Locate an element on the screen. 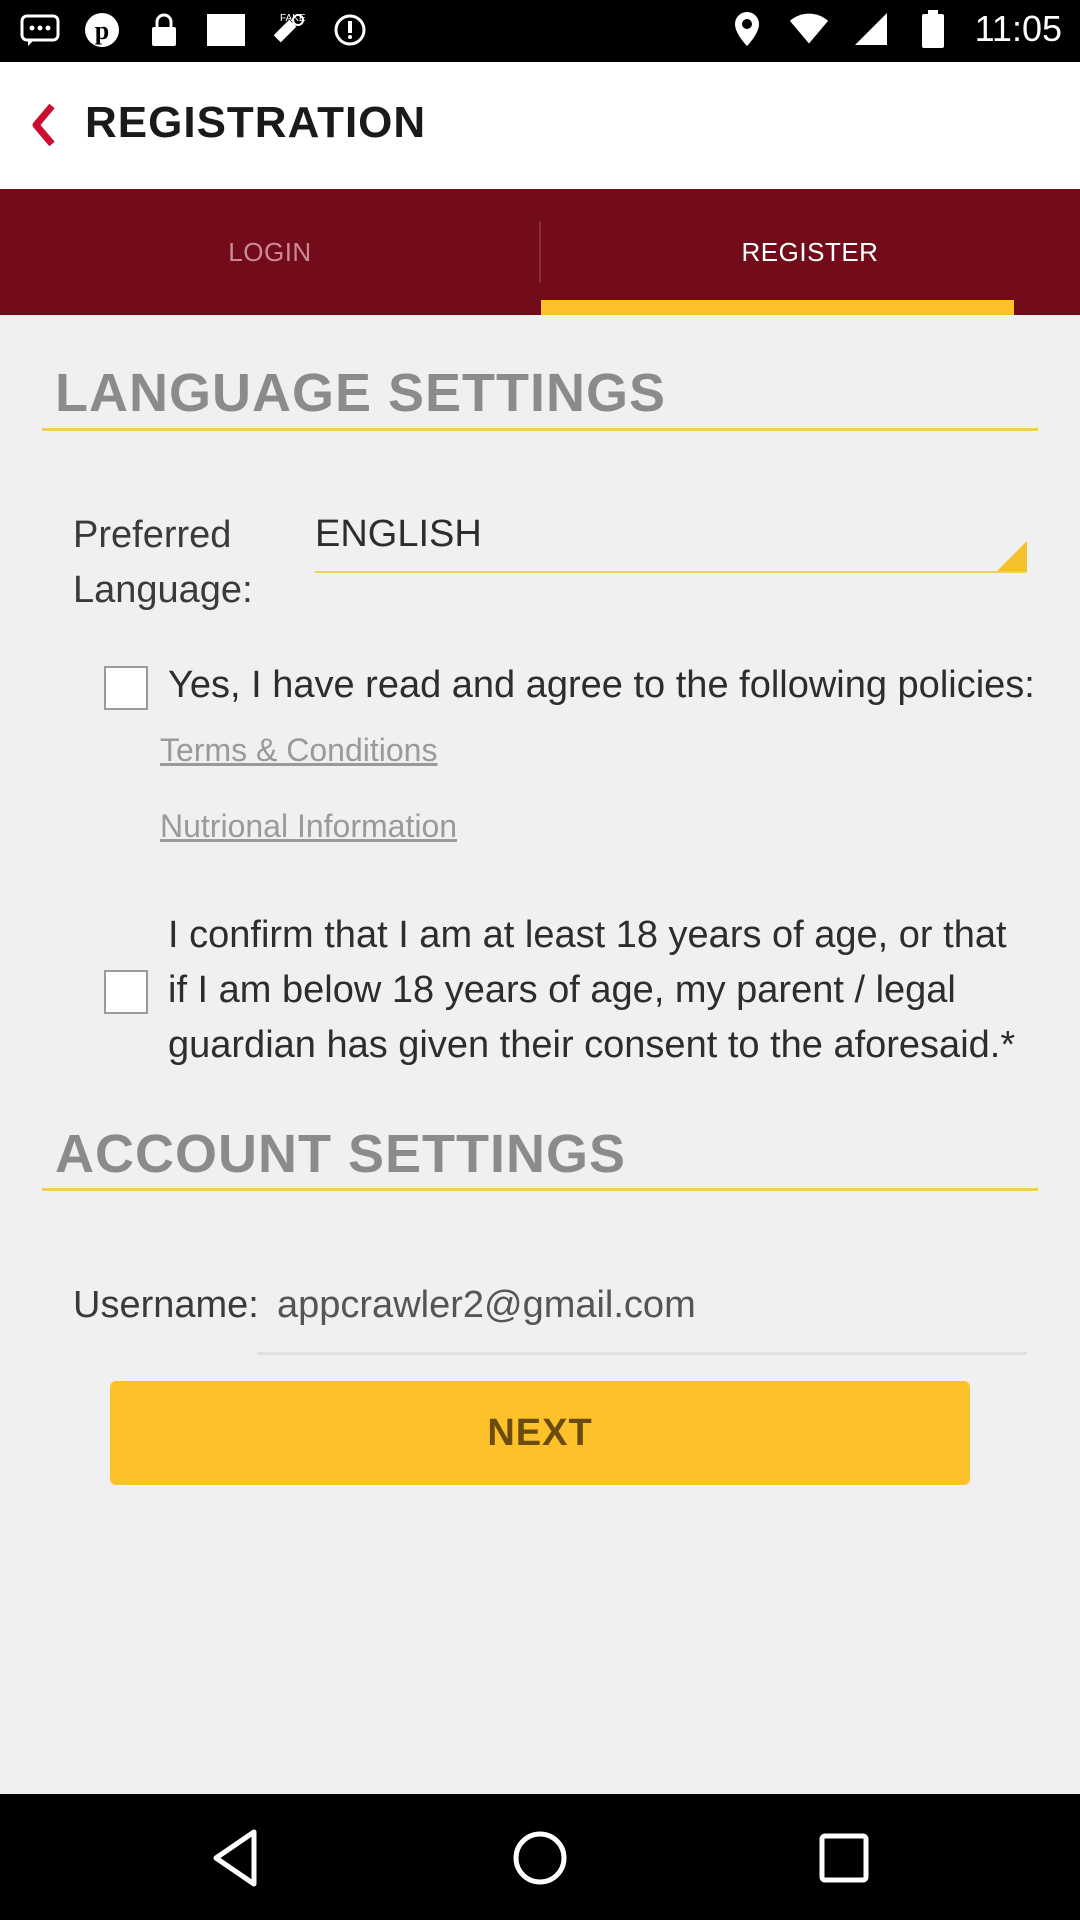 Image resolution: width=1080 pixels, height=1920 pixels. app-bar: REGISTRATION is located at coordinates (540, 125).